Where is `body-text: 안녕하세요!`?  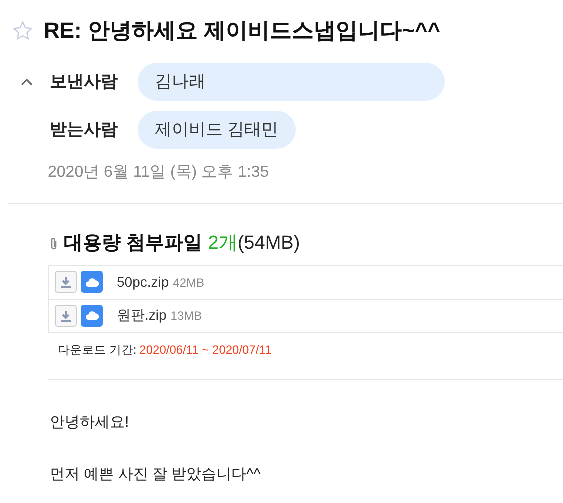 body-text: 안녕하세요! is located at coordinates (90, 422).